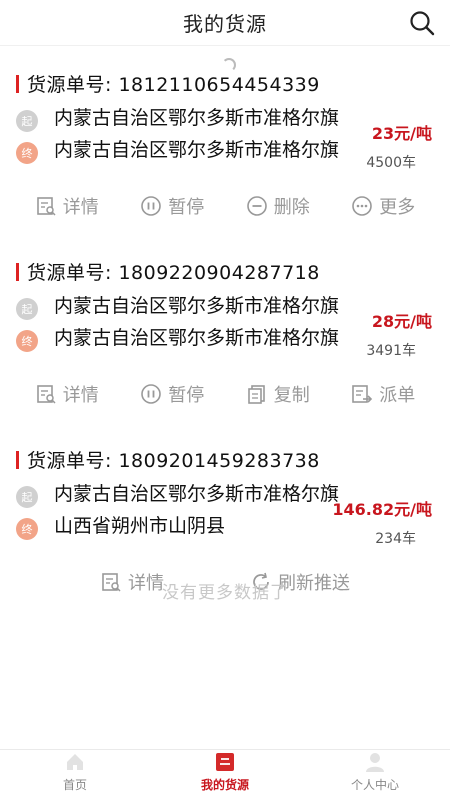 The image size is (450, 800). Describe the element at coordinates (401, 133) in the screenshot. I see `price: 23元/吨` at that location.